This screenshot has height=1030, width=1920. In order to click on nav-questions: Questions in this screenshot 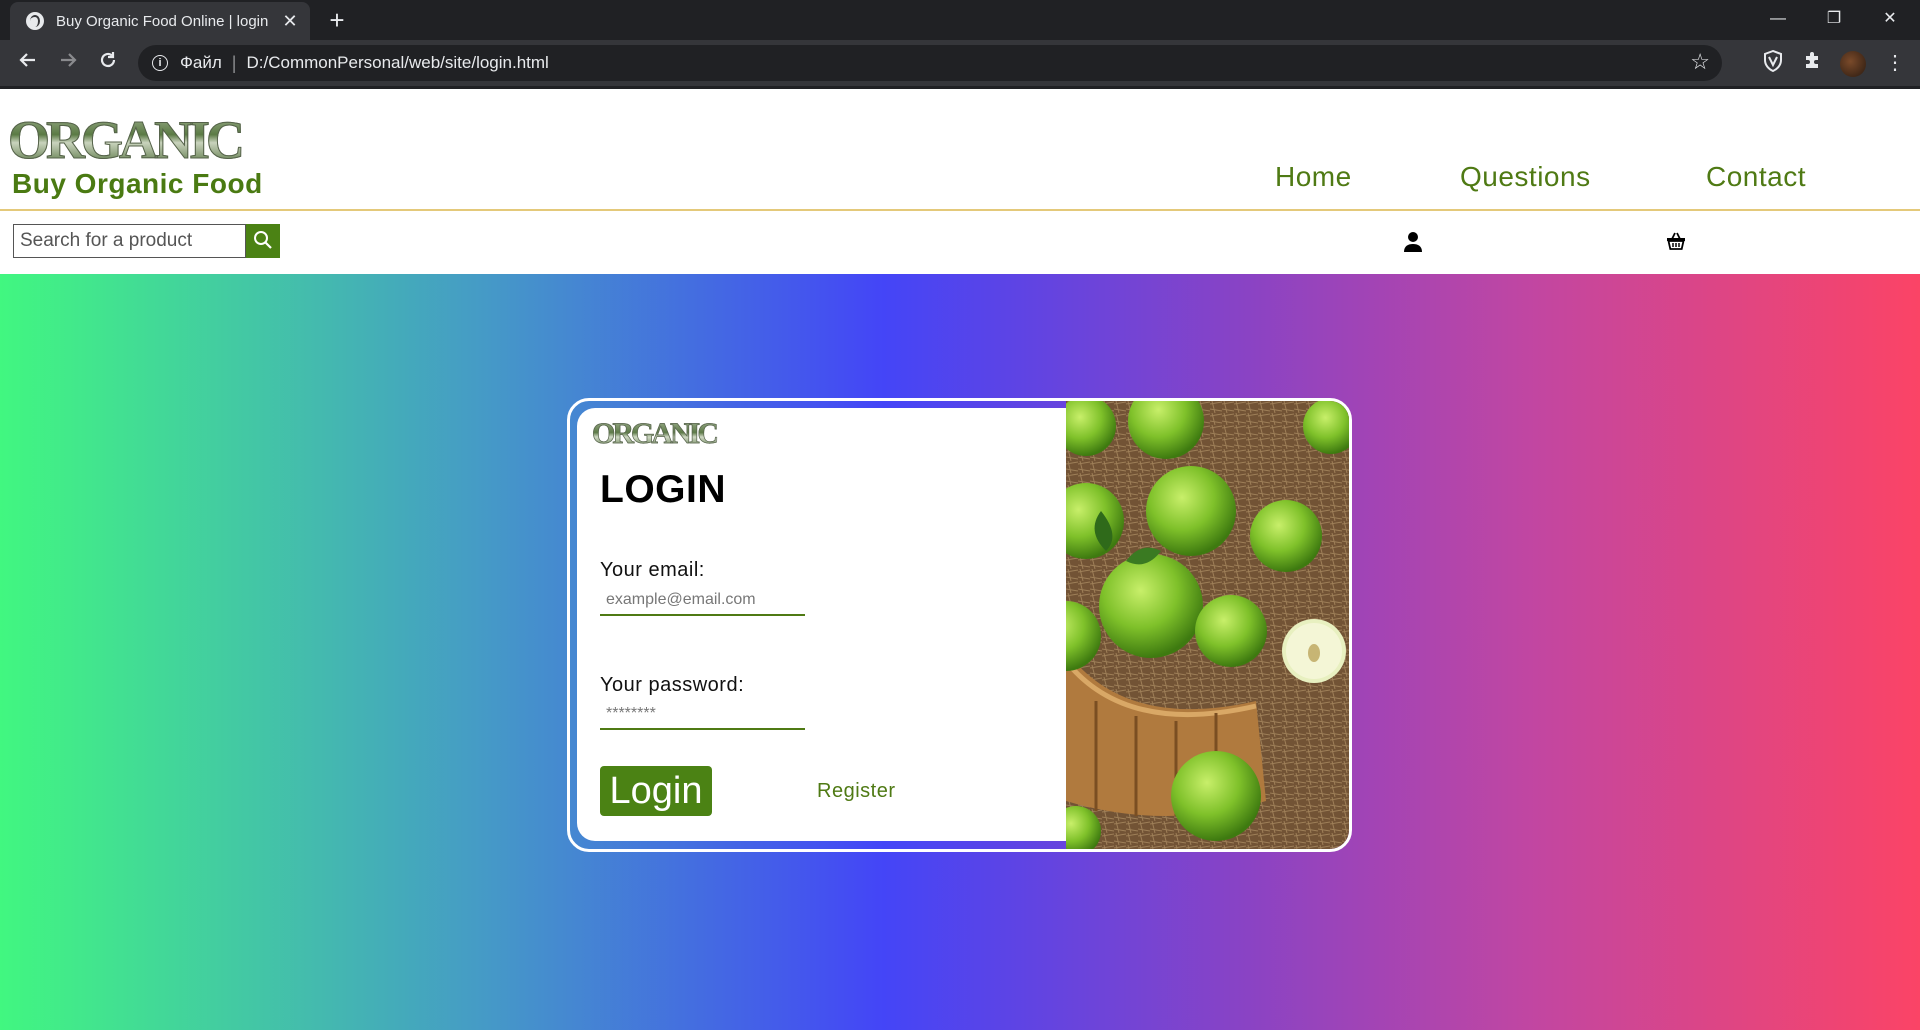, I will do `click(1525, 177)`.